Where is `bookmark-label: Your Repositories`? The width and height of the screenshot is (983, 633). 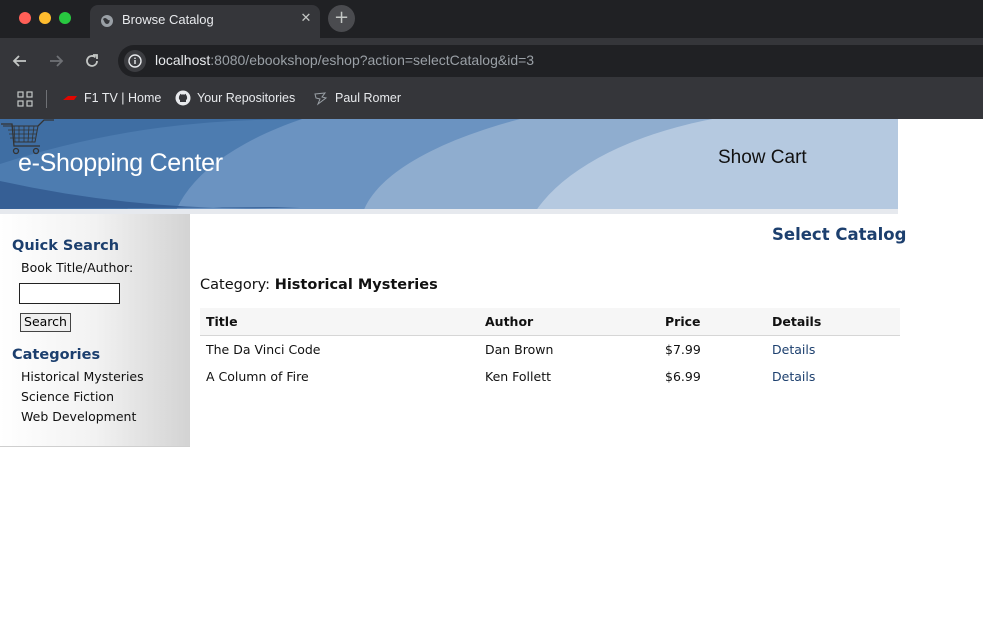
bookmark-label: Your Repositories is located at coordinates (246, 98).